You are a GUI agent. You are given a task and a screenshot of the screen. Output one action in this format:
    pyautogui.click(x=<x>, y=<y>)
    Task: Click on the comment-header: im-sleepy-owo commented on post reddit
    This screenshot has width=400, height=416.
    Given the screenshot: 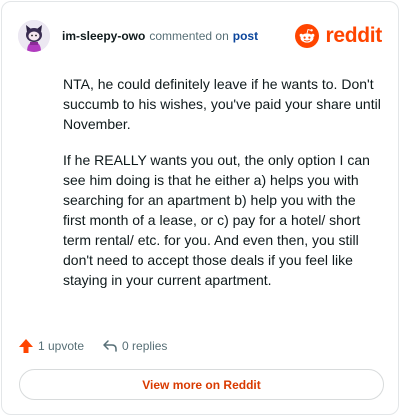 What is the action you would take?
    pyautogui.click(x=200, y=36)
    